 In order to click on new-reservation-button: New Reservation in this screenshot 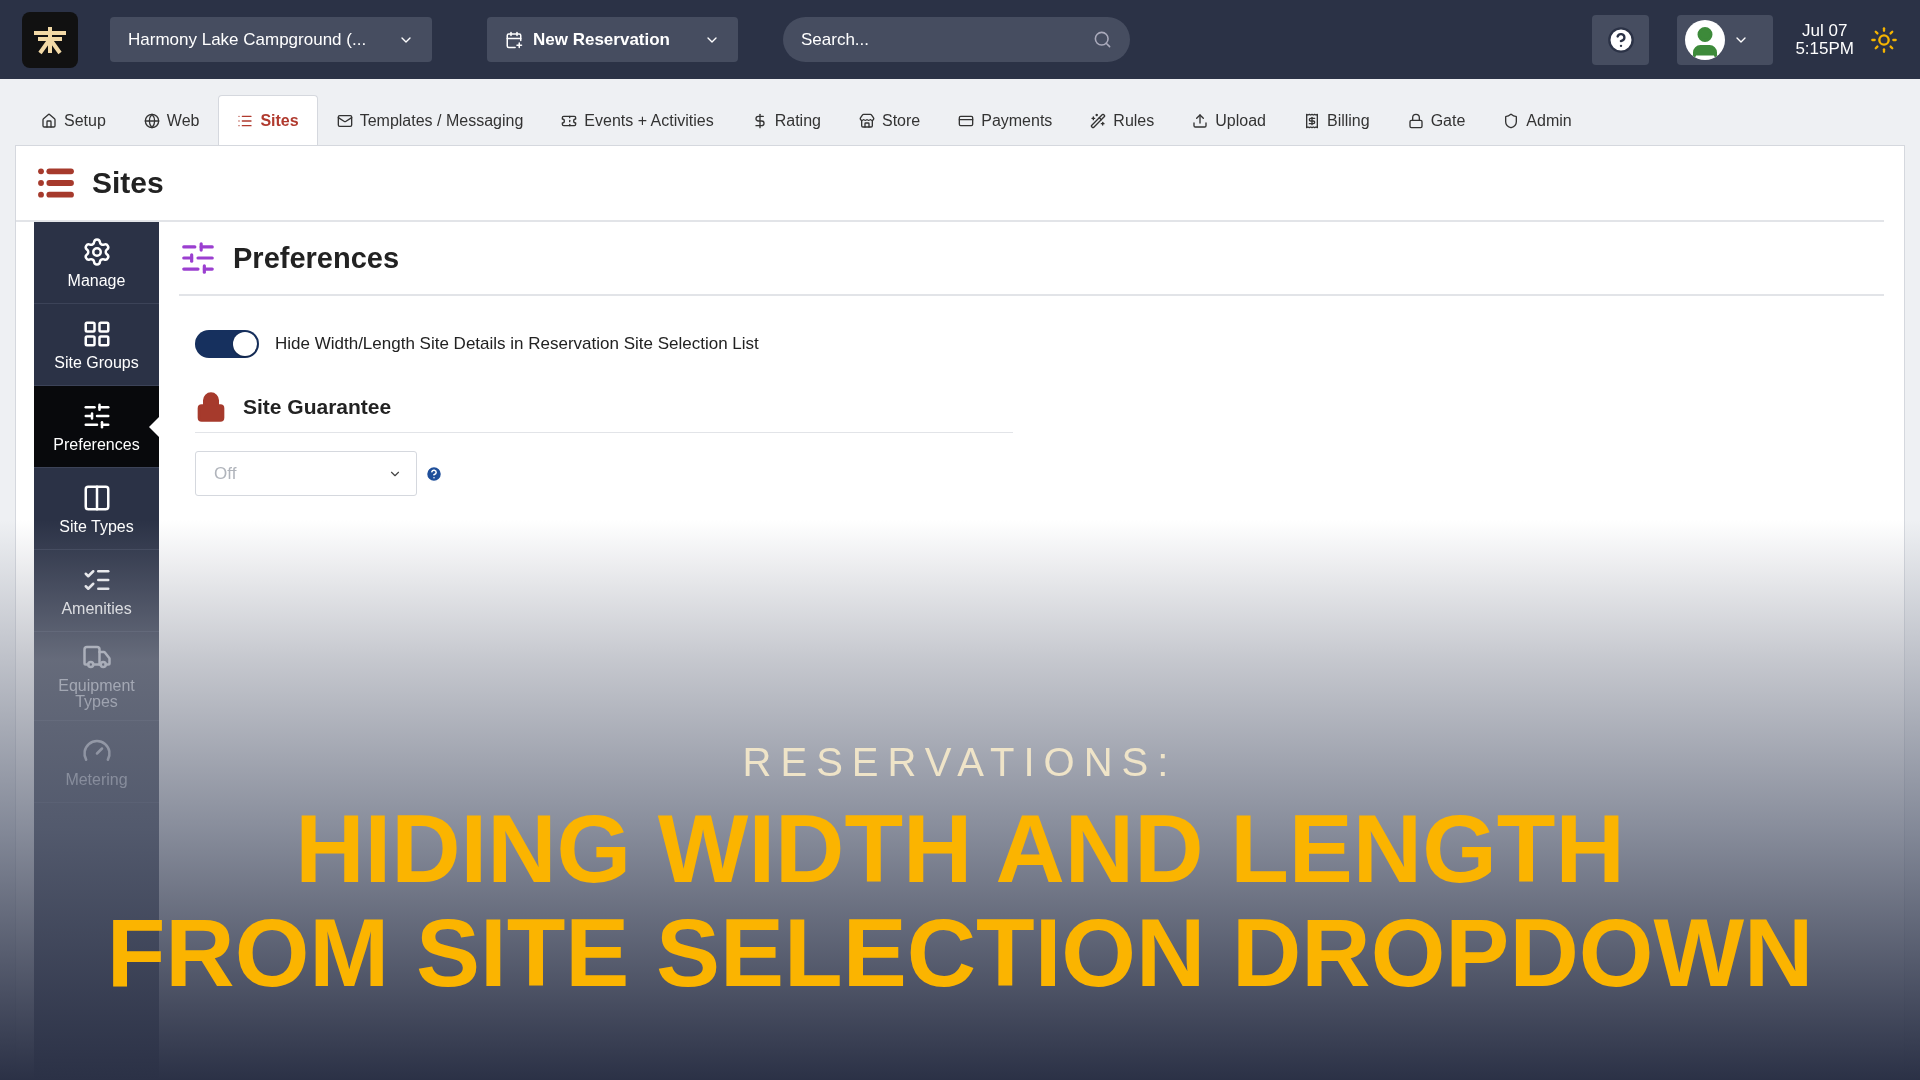, I will do `click(612, 39)`.